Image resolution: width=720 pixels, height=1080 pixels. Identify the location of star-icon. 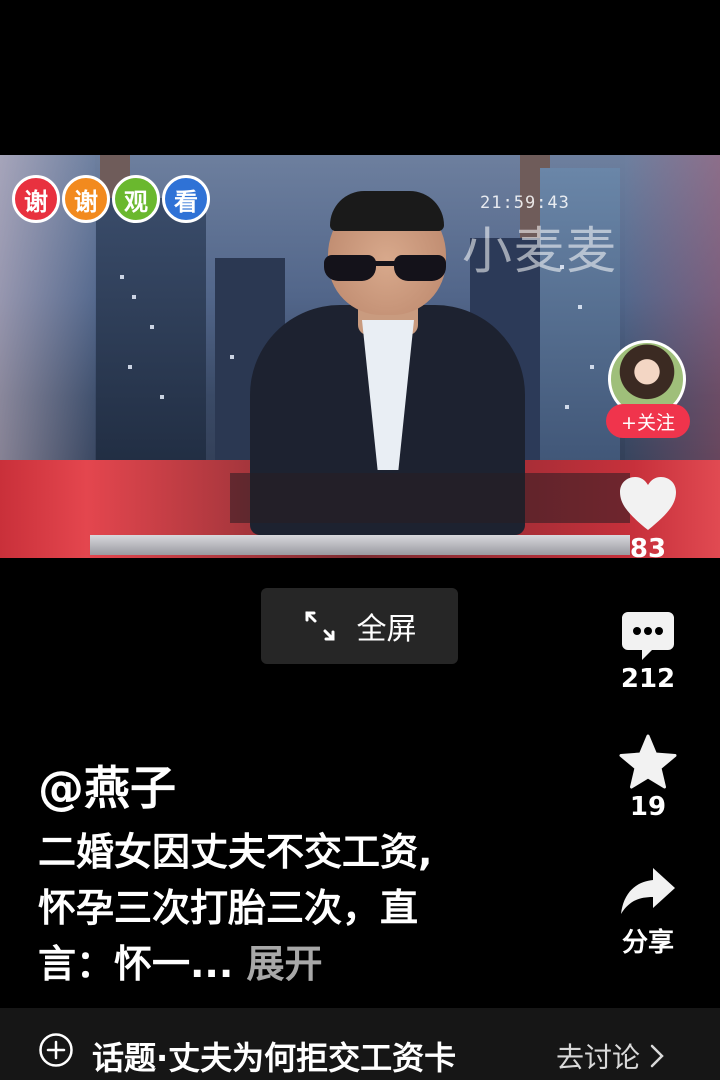
(648, 761).